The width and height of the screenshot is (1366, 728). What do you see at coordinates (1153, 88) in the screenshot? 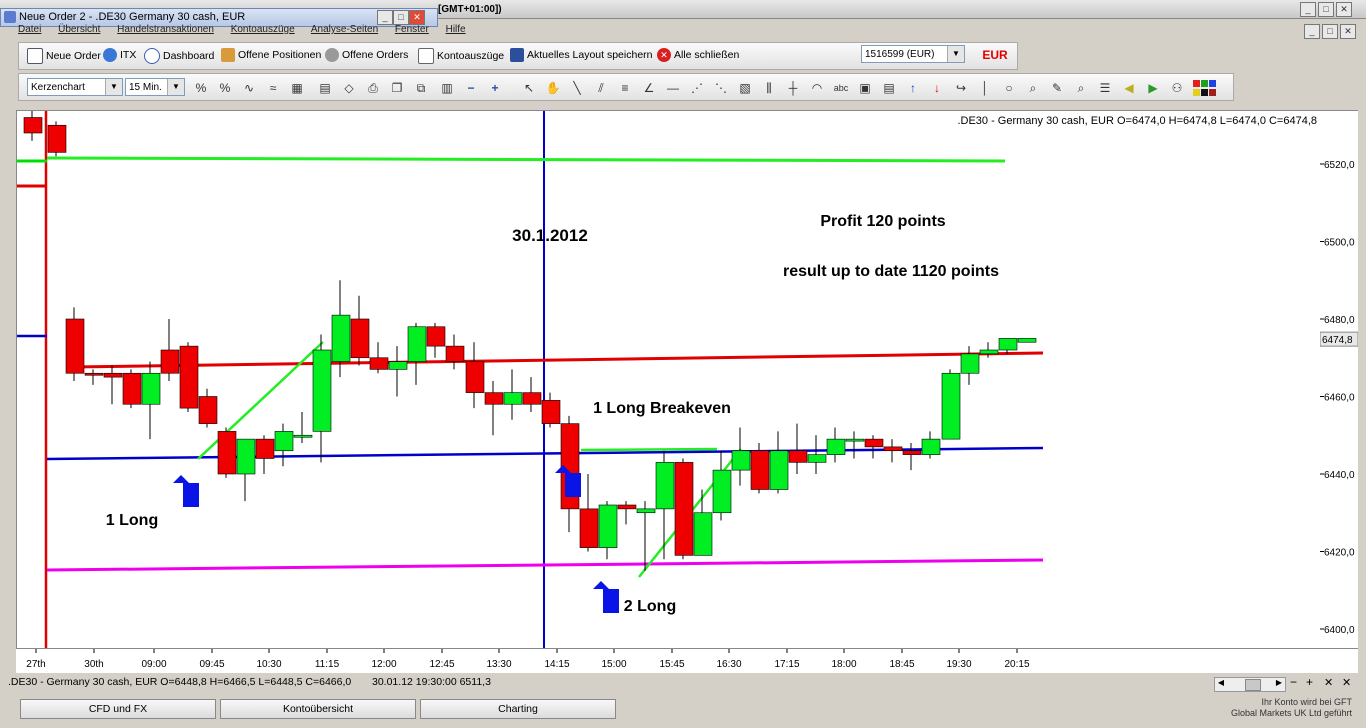
I see `arrow-right-icon: ▶` at bounding box center [1153, 88].